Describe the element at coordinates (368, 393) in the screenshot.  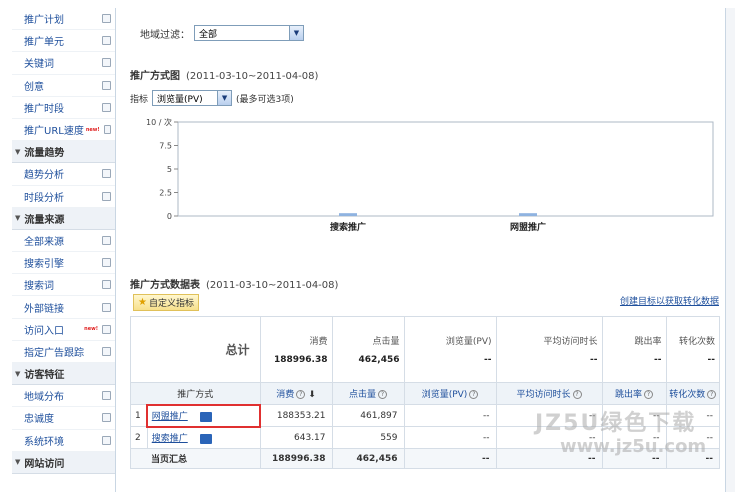
I see `col-header-clicks: 点击量?` at that location.